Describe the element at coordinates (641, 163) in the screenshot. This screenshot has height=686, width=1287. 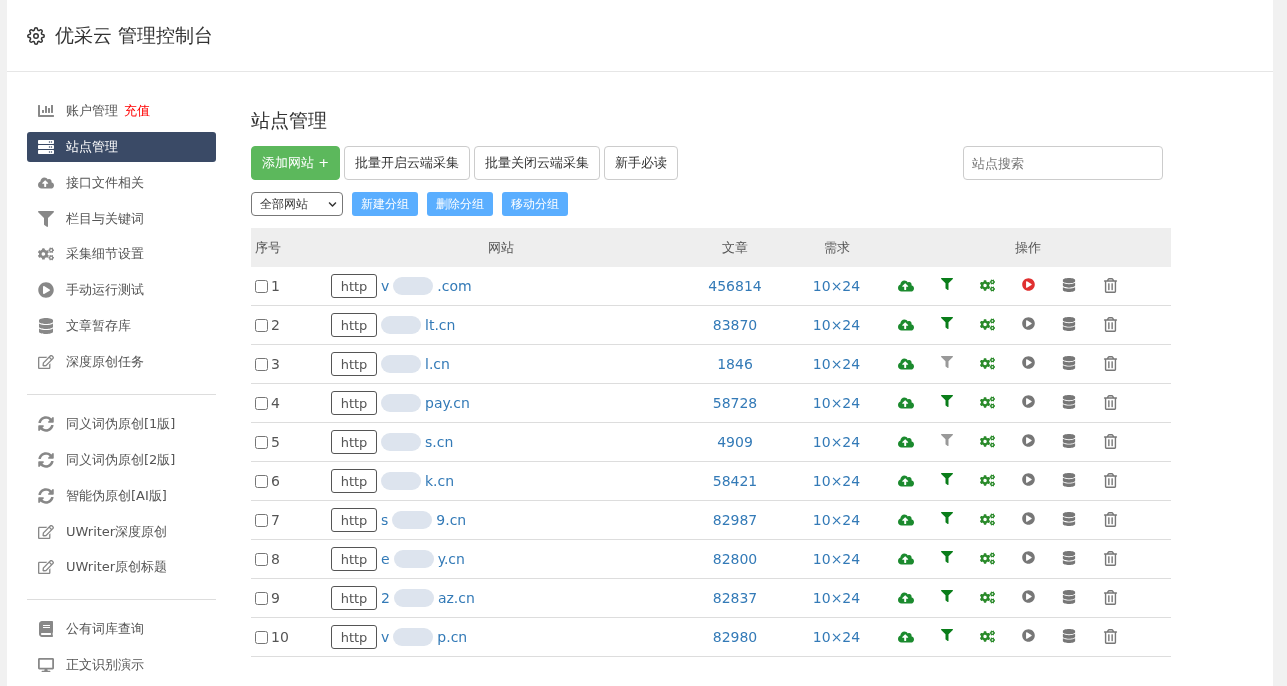
I see `toolbar-button: 新手必读` at that location.